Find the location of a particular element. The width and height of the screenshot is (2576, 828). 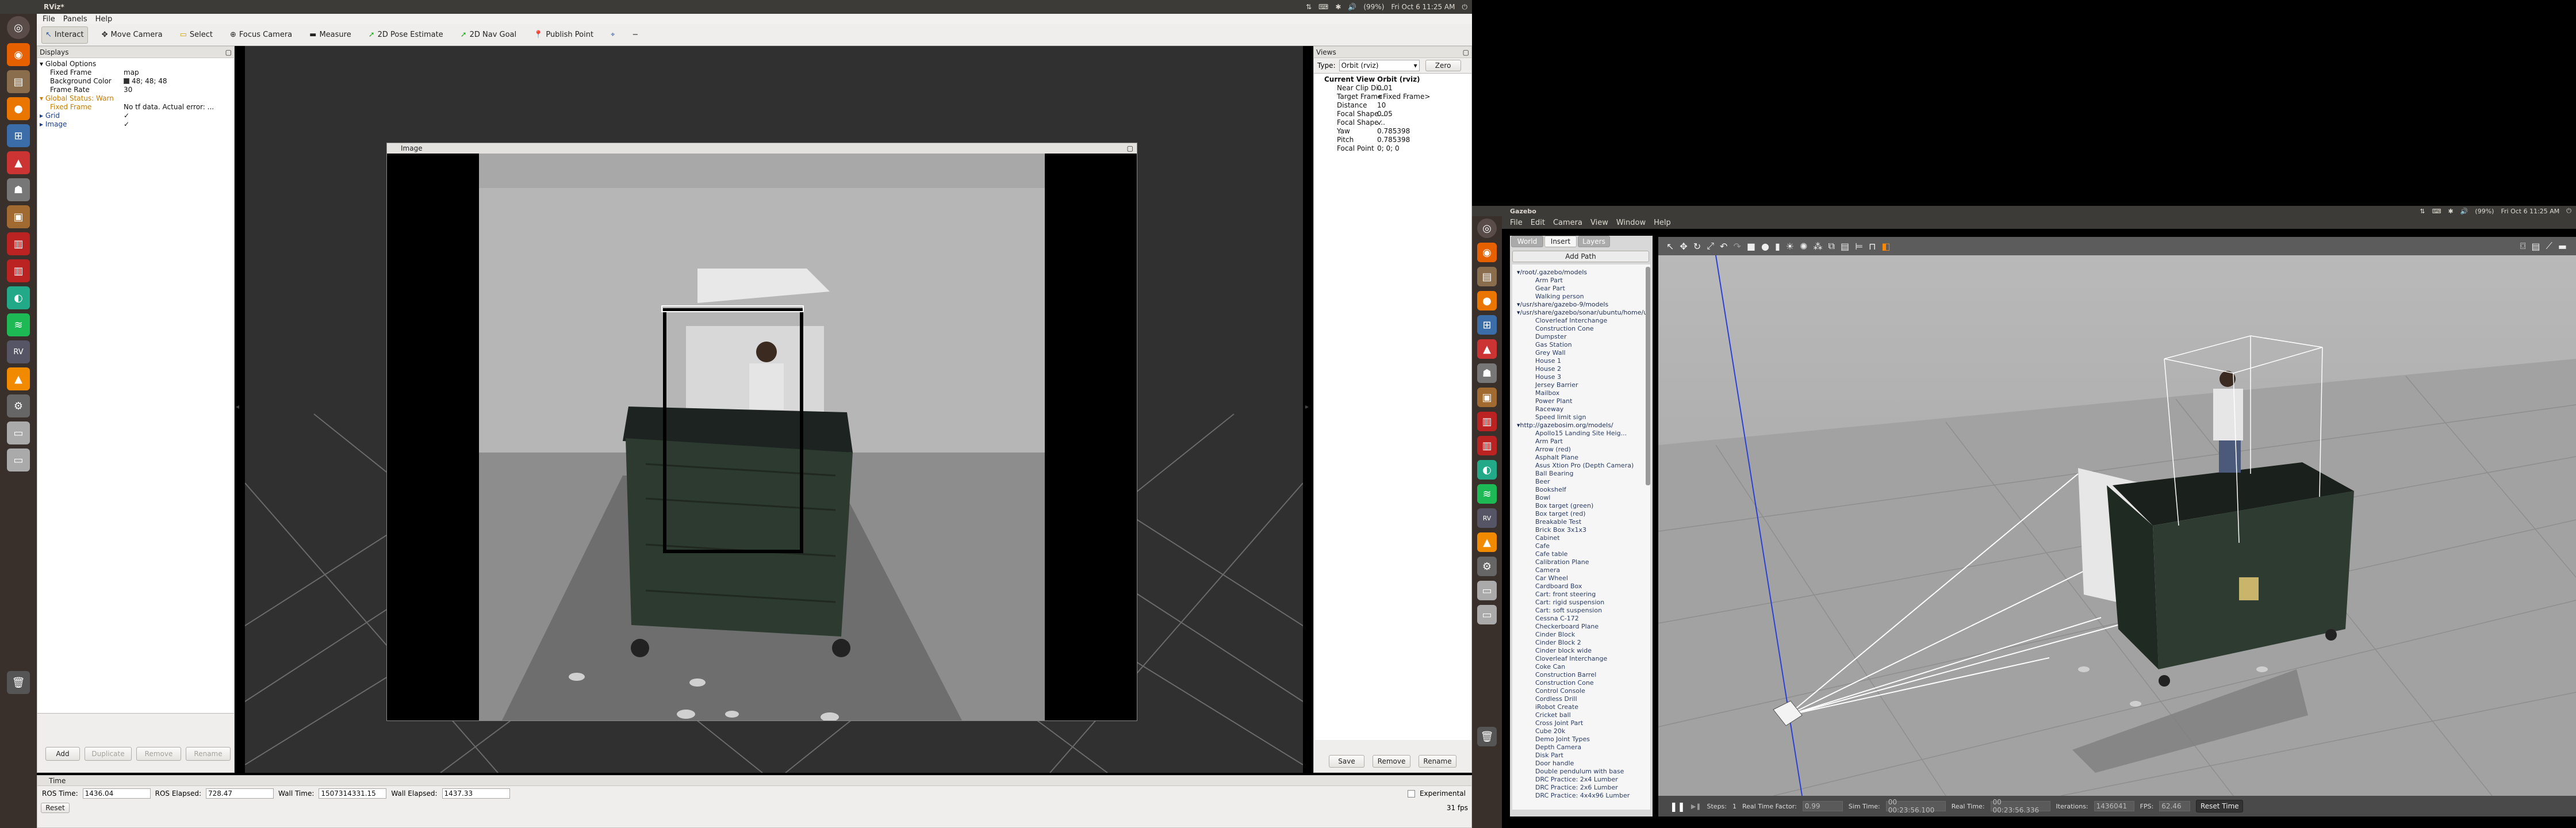

add-path-button: Add Path is located at coordinates (1580, 256).